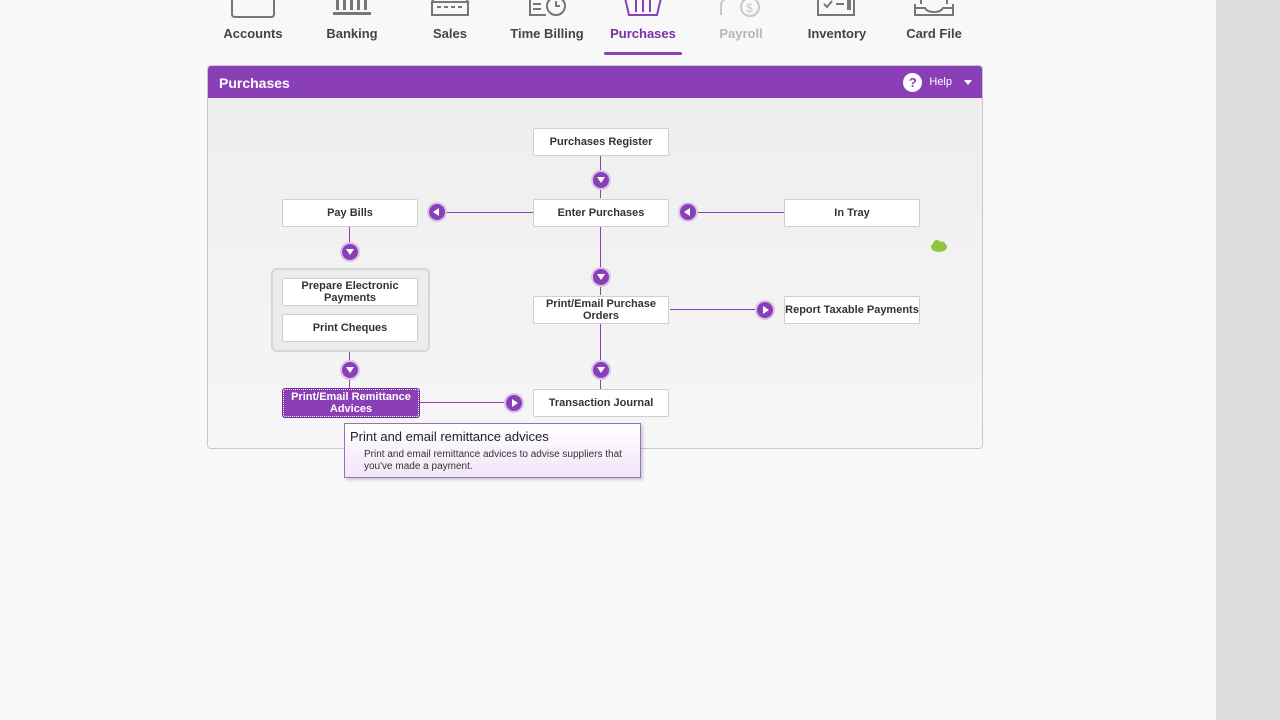 This screenshot has height=720, width=1280. Describe the element at coordinates (643, 8) in the screenshot. I see `basket-icon` at that location.